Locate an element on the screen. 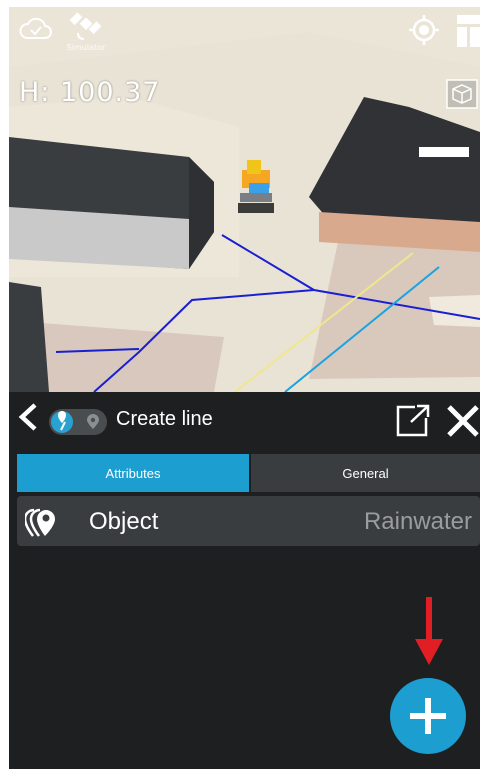 This screenshot has width=480, height=769. layout-icon is located at coordinates (468, 31).